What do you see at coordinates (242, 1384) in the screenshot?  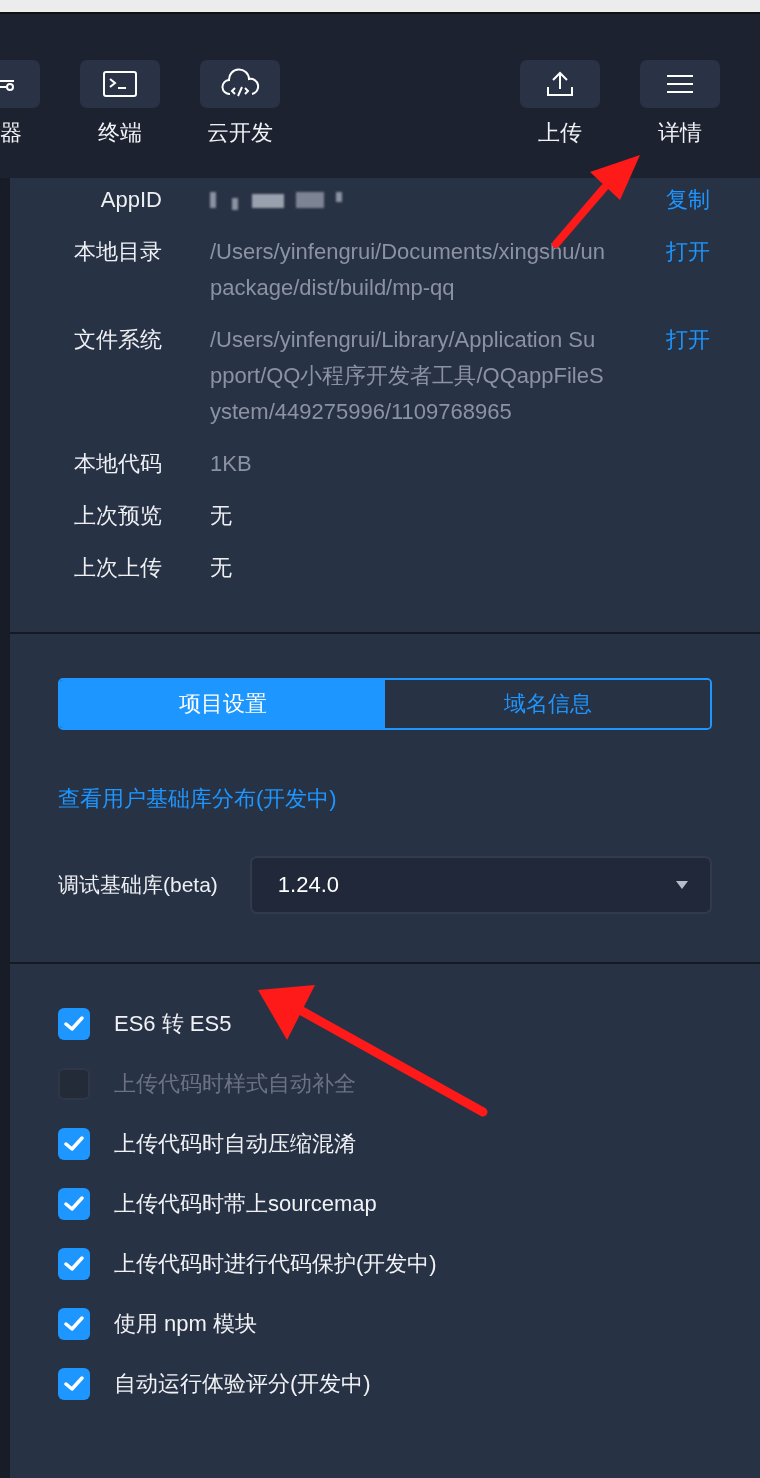 I see `option-label: 自动运行体验评分(开发中)` at bounding box center [242, 1384].